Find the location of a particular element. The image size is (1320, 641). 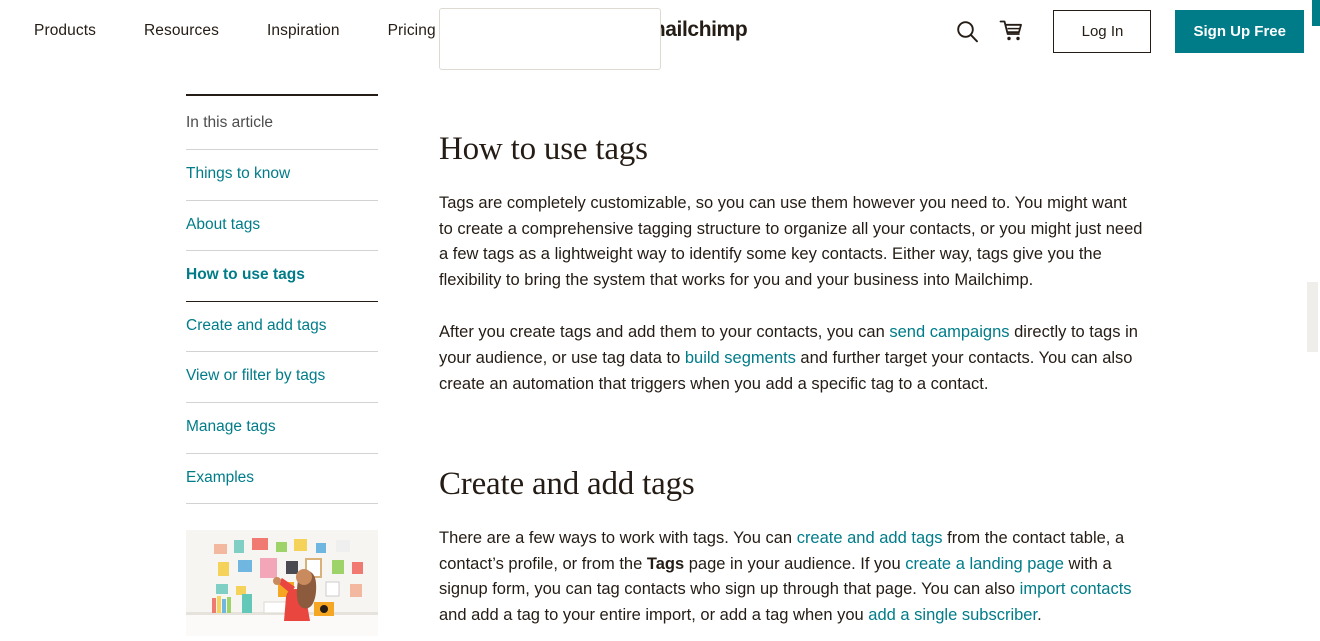

logo-wordmark: mailchimp is located at coordinates (697, 29).